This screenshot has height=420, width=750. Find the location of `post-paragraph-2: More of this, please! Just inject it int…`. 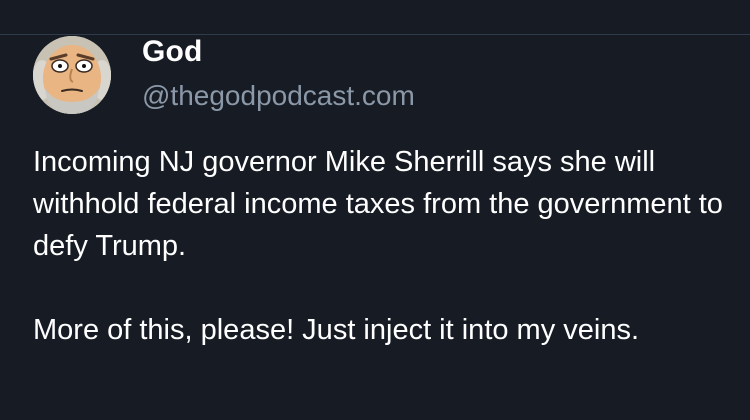

post-paragraph-2: More of this, please! Just inject it int… is located at coordinates (336, 330).